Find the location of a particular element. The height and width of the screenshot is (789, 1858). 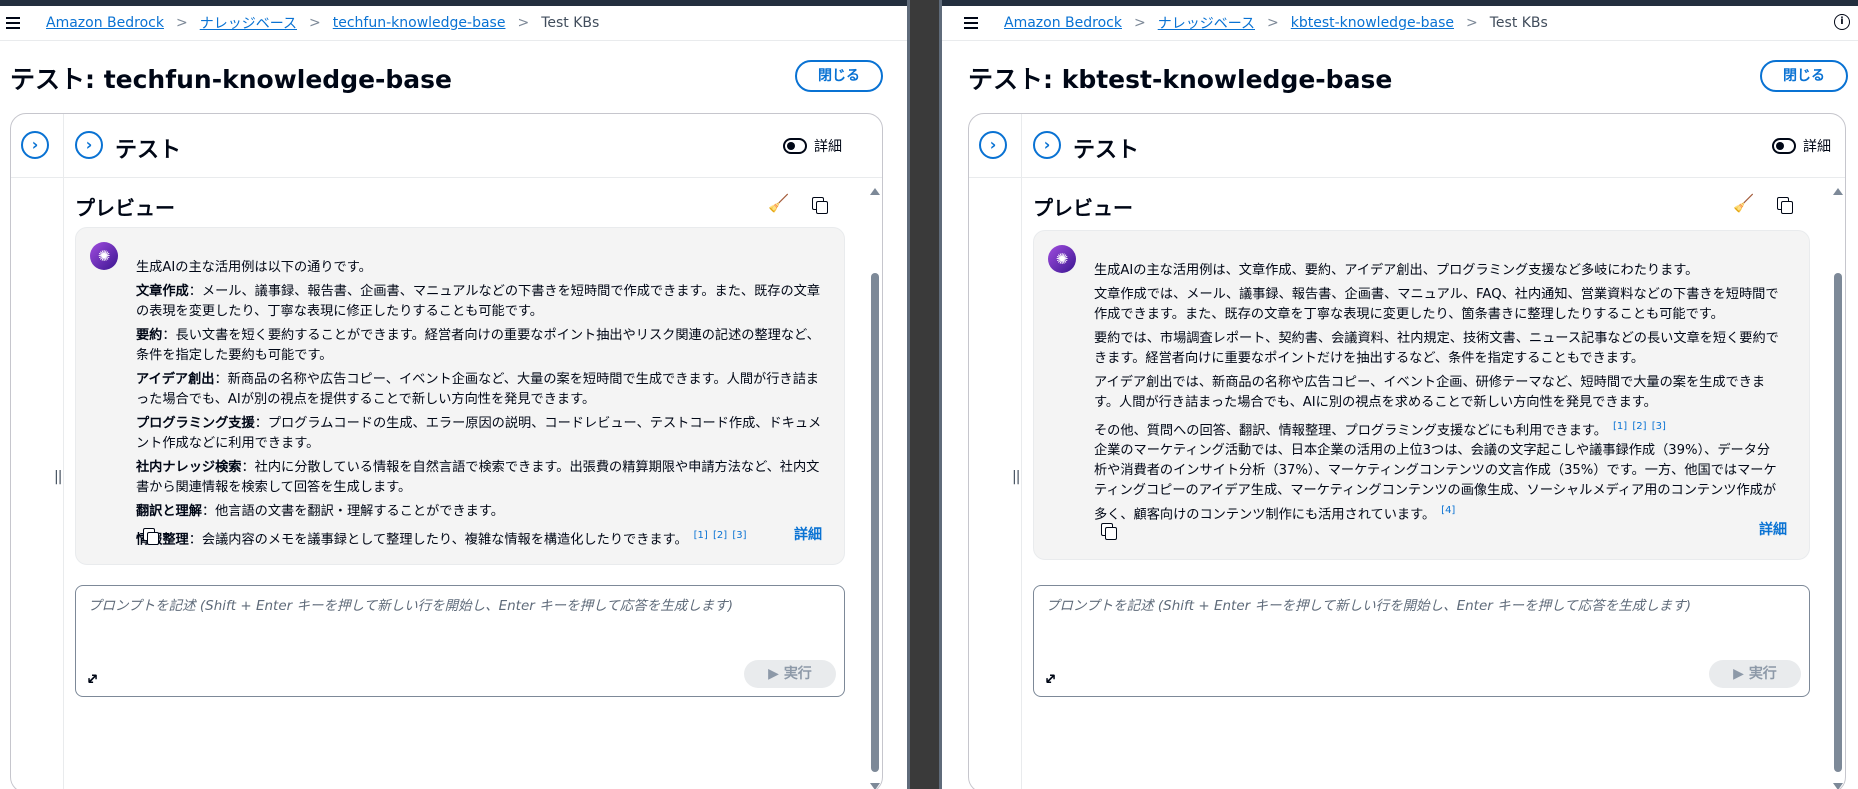

info-icon: i is located at coordinates (1842, 22).